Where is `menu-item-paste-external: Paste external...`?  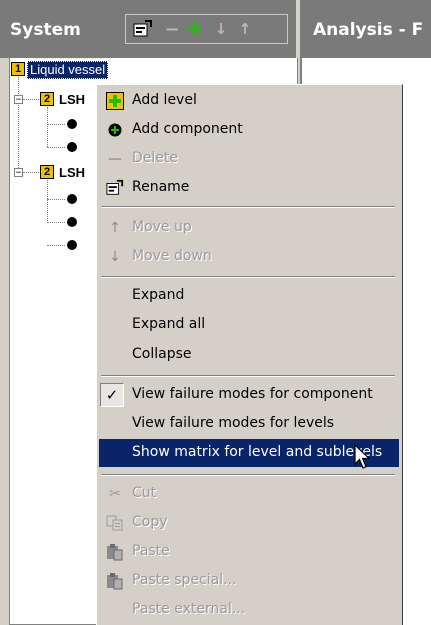 menu-item-paste-external: Paste external... is located at coordinates (248, 610).